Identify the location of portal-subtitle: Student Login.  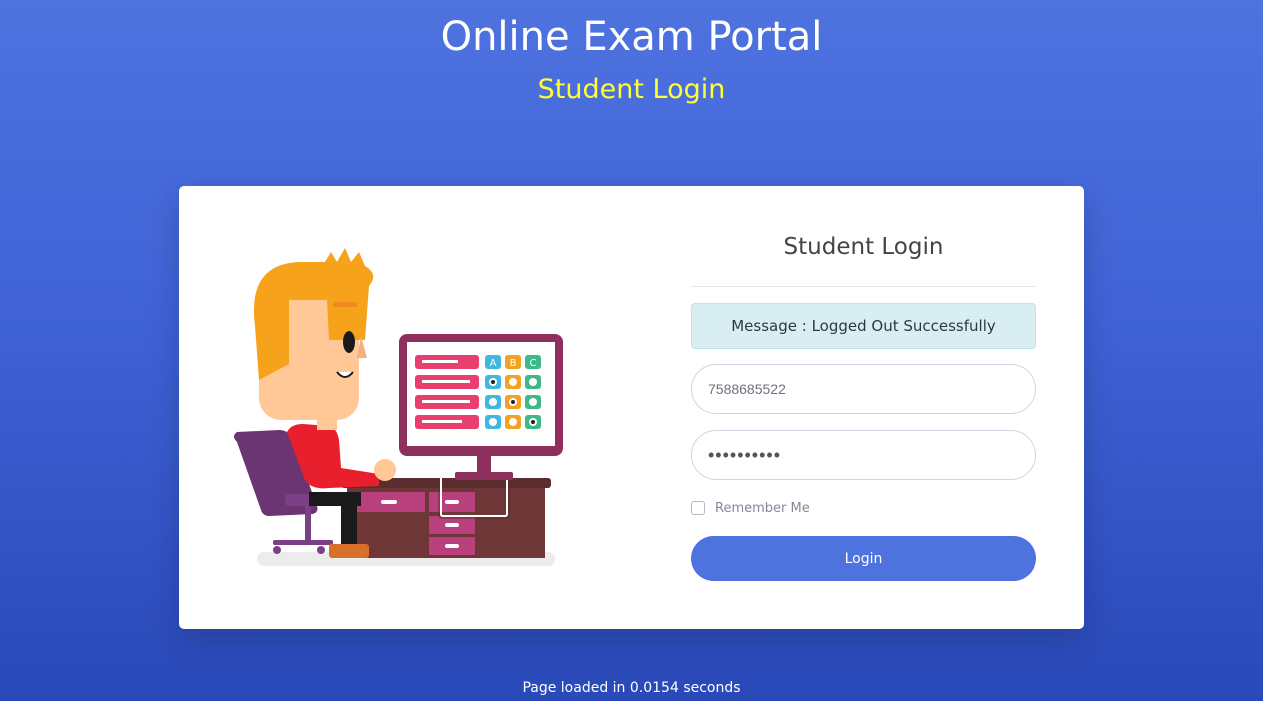
(631, 89).